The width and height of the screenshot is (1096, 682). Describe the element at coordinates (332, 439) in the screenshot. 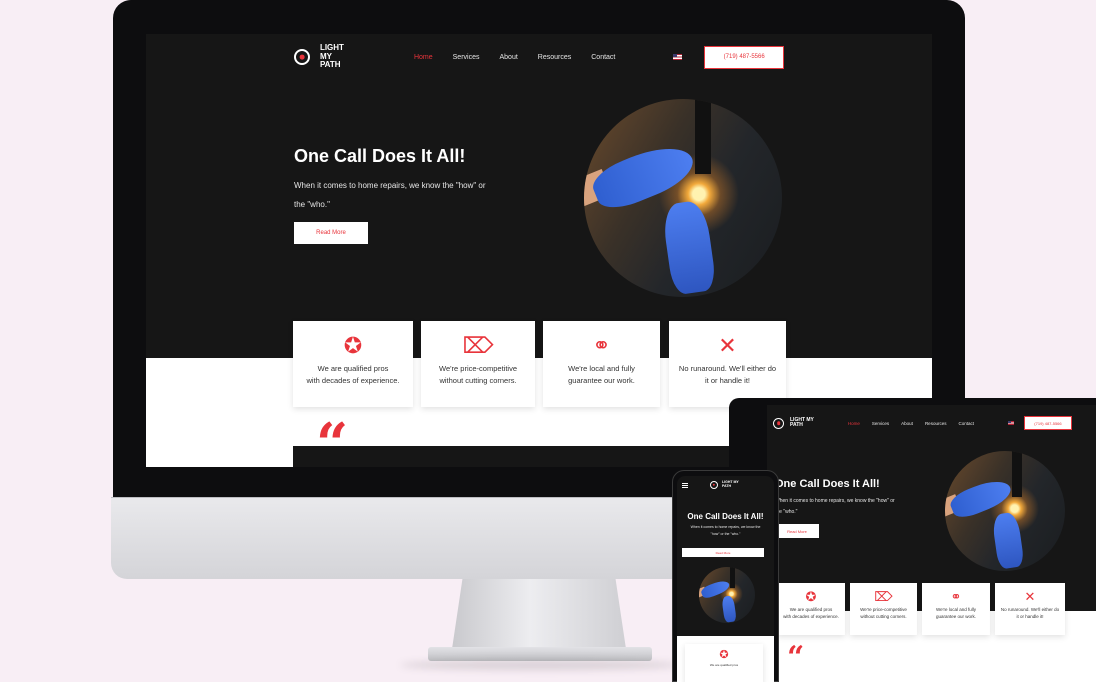

I see `quote-icon: “` at that location.